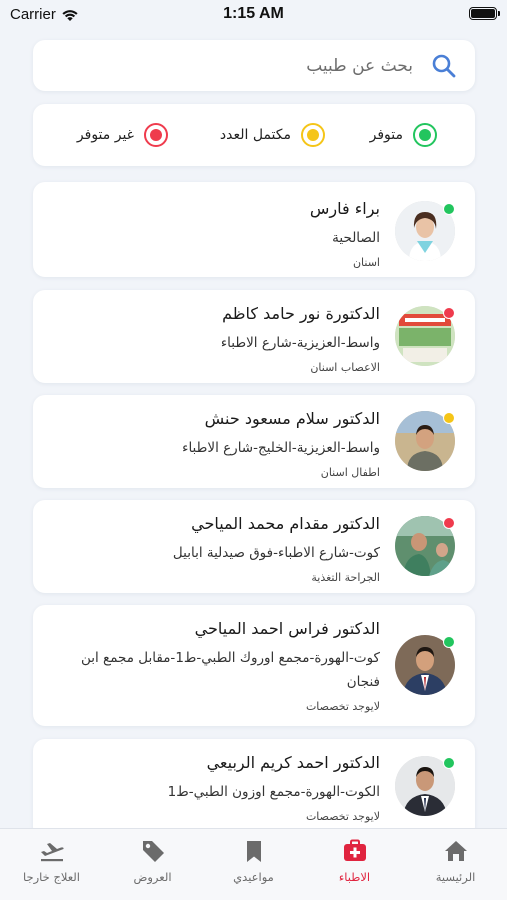 The height and width of the screenshot is (900, 507). I want to click on doctor-name: الدكتور سلام مسعود حنش, so click(292, 418).